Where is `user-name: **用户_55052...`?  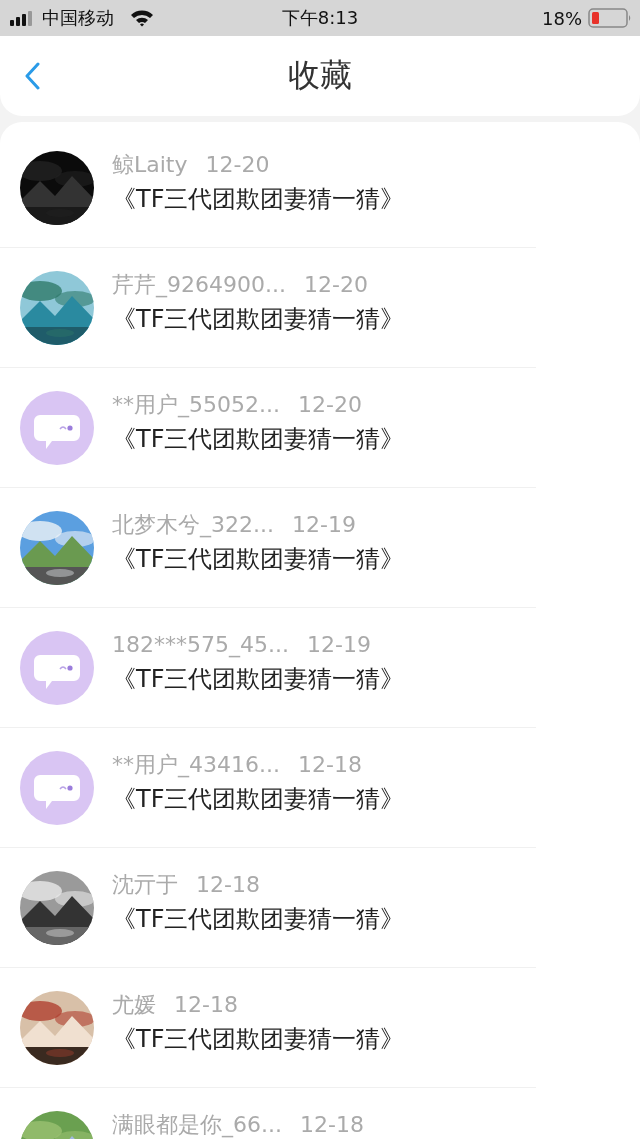 user-name: **用户_55052... is located at coordinates (196, 405).